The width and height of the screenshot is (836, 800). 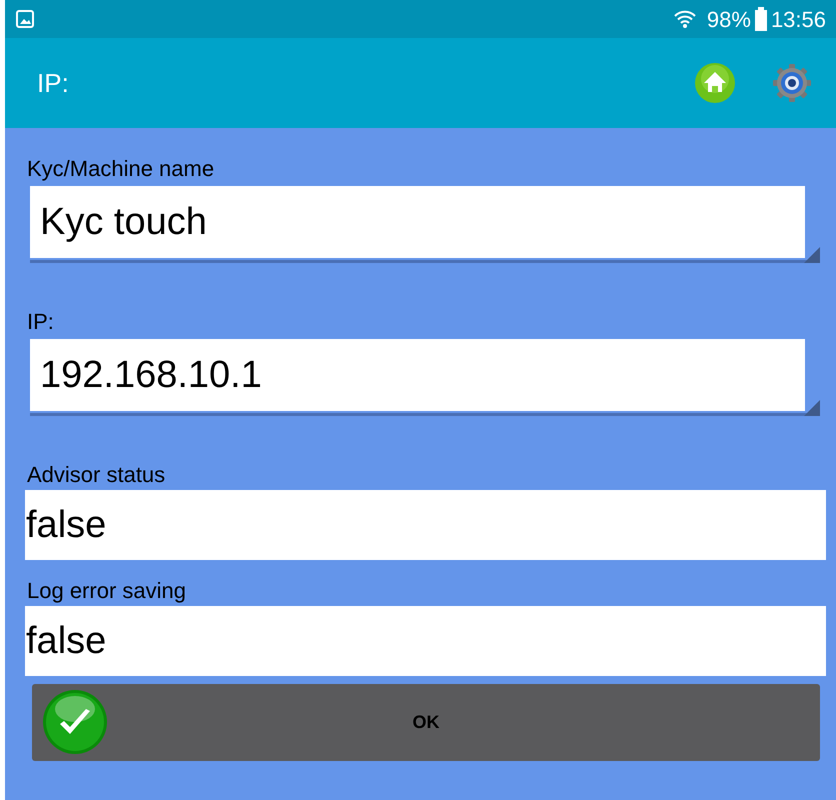 I want to click on battery-percent: 98%, so click(x=728, y=20).